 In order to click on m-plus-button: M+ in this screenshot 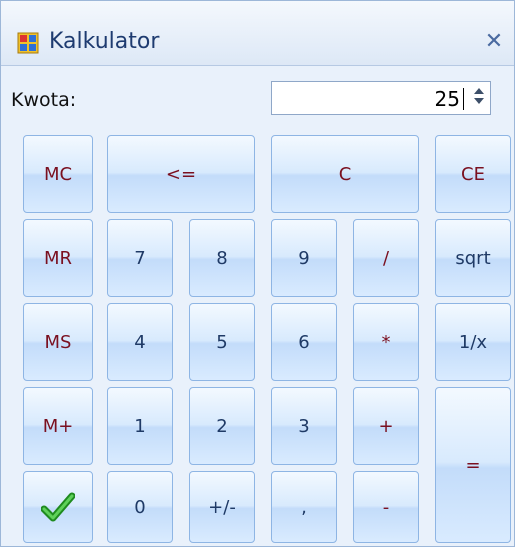, I will do `click(58, 426)`.